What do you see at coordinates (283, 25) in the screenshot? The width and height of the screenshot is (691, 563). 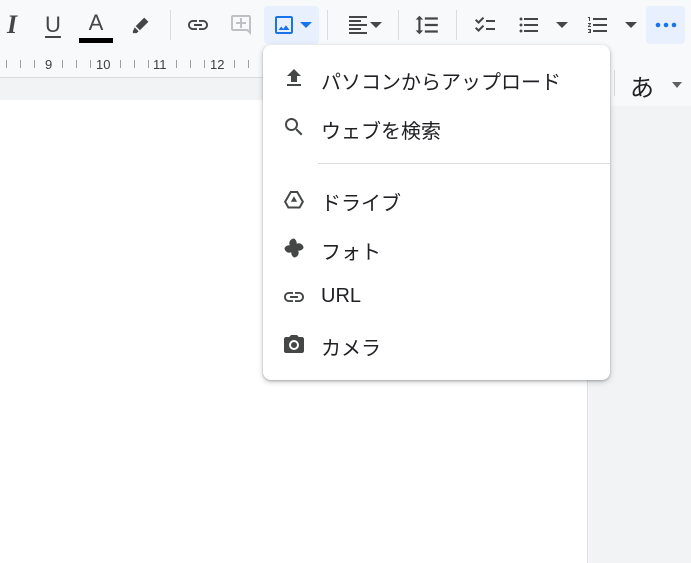 I see `image-icon` at bounding box center [283, 25].